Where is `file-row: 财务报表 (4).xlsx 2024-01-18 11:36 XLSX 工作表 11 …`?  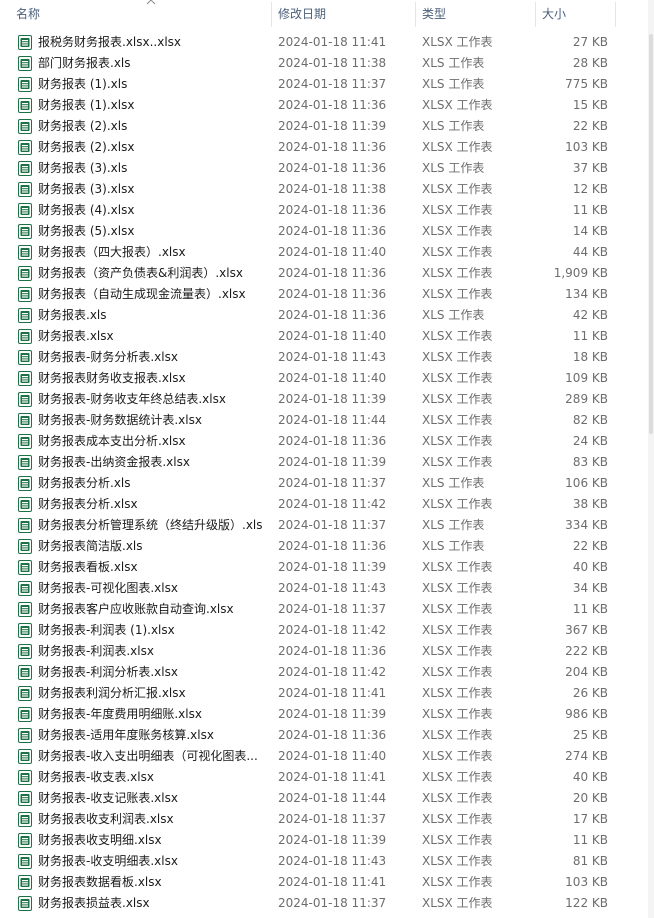
file-row: 财务报表 (4).xlsx 2024-01-18 11:36 XLSX 工作表 11 … is located at coordinates (327, 210).